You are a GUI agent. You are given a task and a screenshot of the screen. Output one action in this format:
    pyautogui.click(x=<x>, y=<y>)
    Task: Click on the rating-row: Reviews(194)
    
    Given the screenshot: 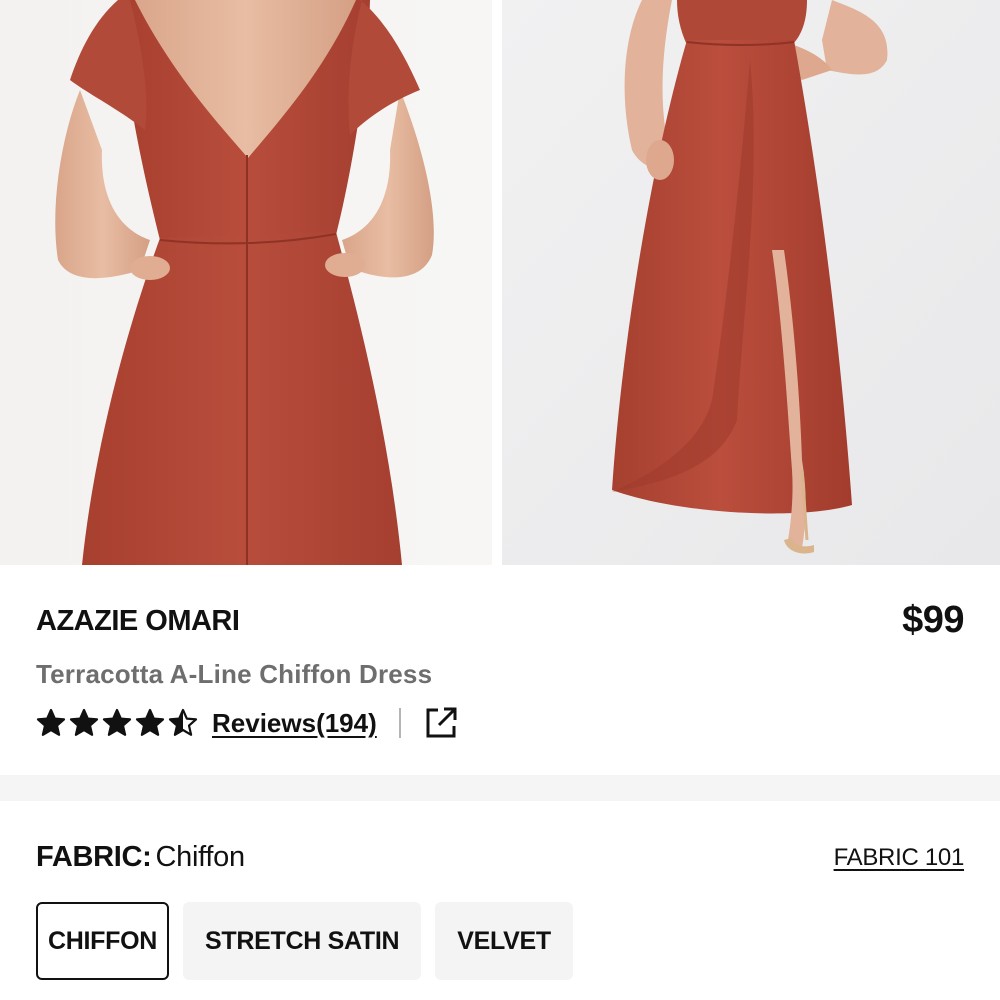 What is the action you would take?
    pyautogui.click(x=247, y=723)
    